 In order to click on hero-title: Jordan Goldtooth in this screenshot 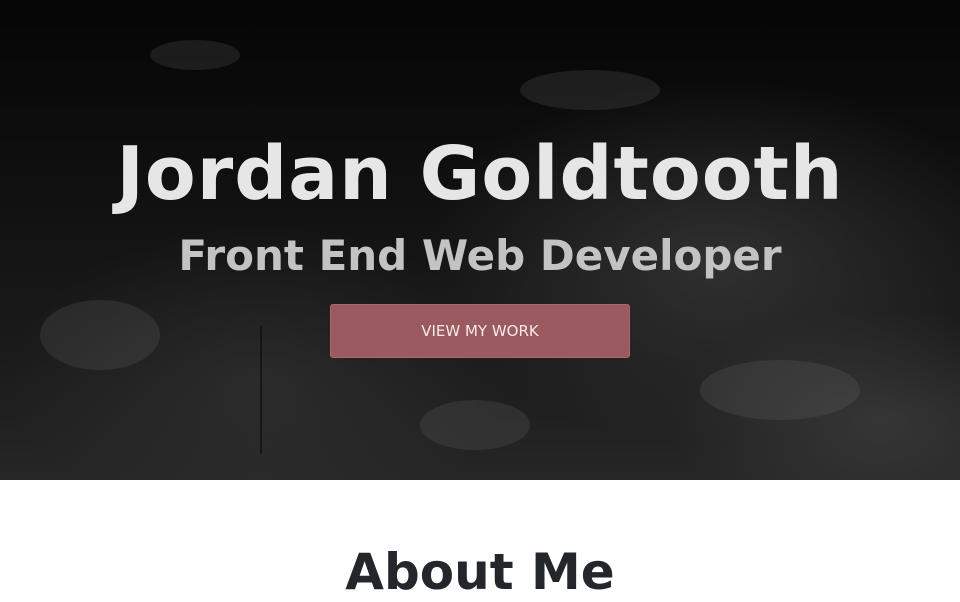, I will do `click(480, 174)`.